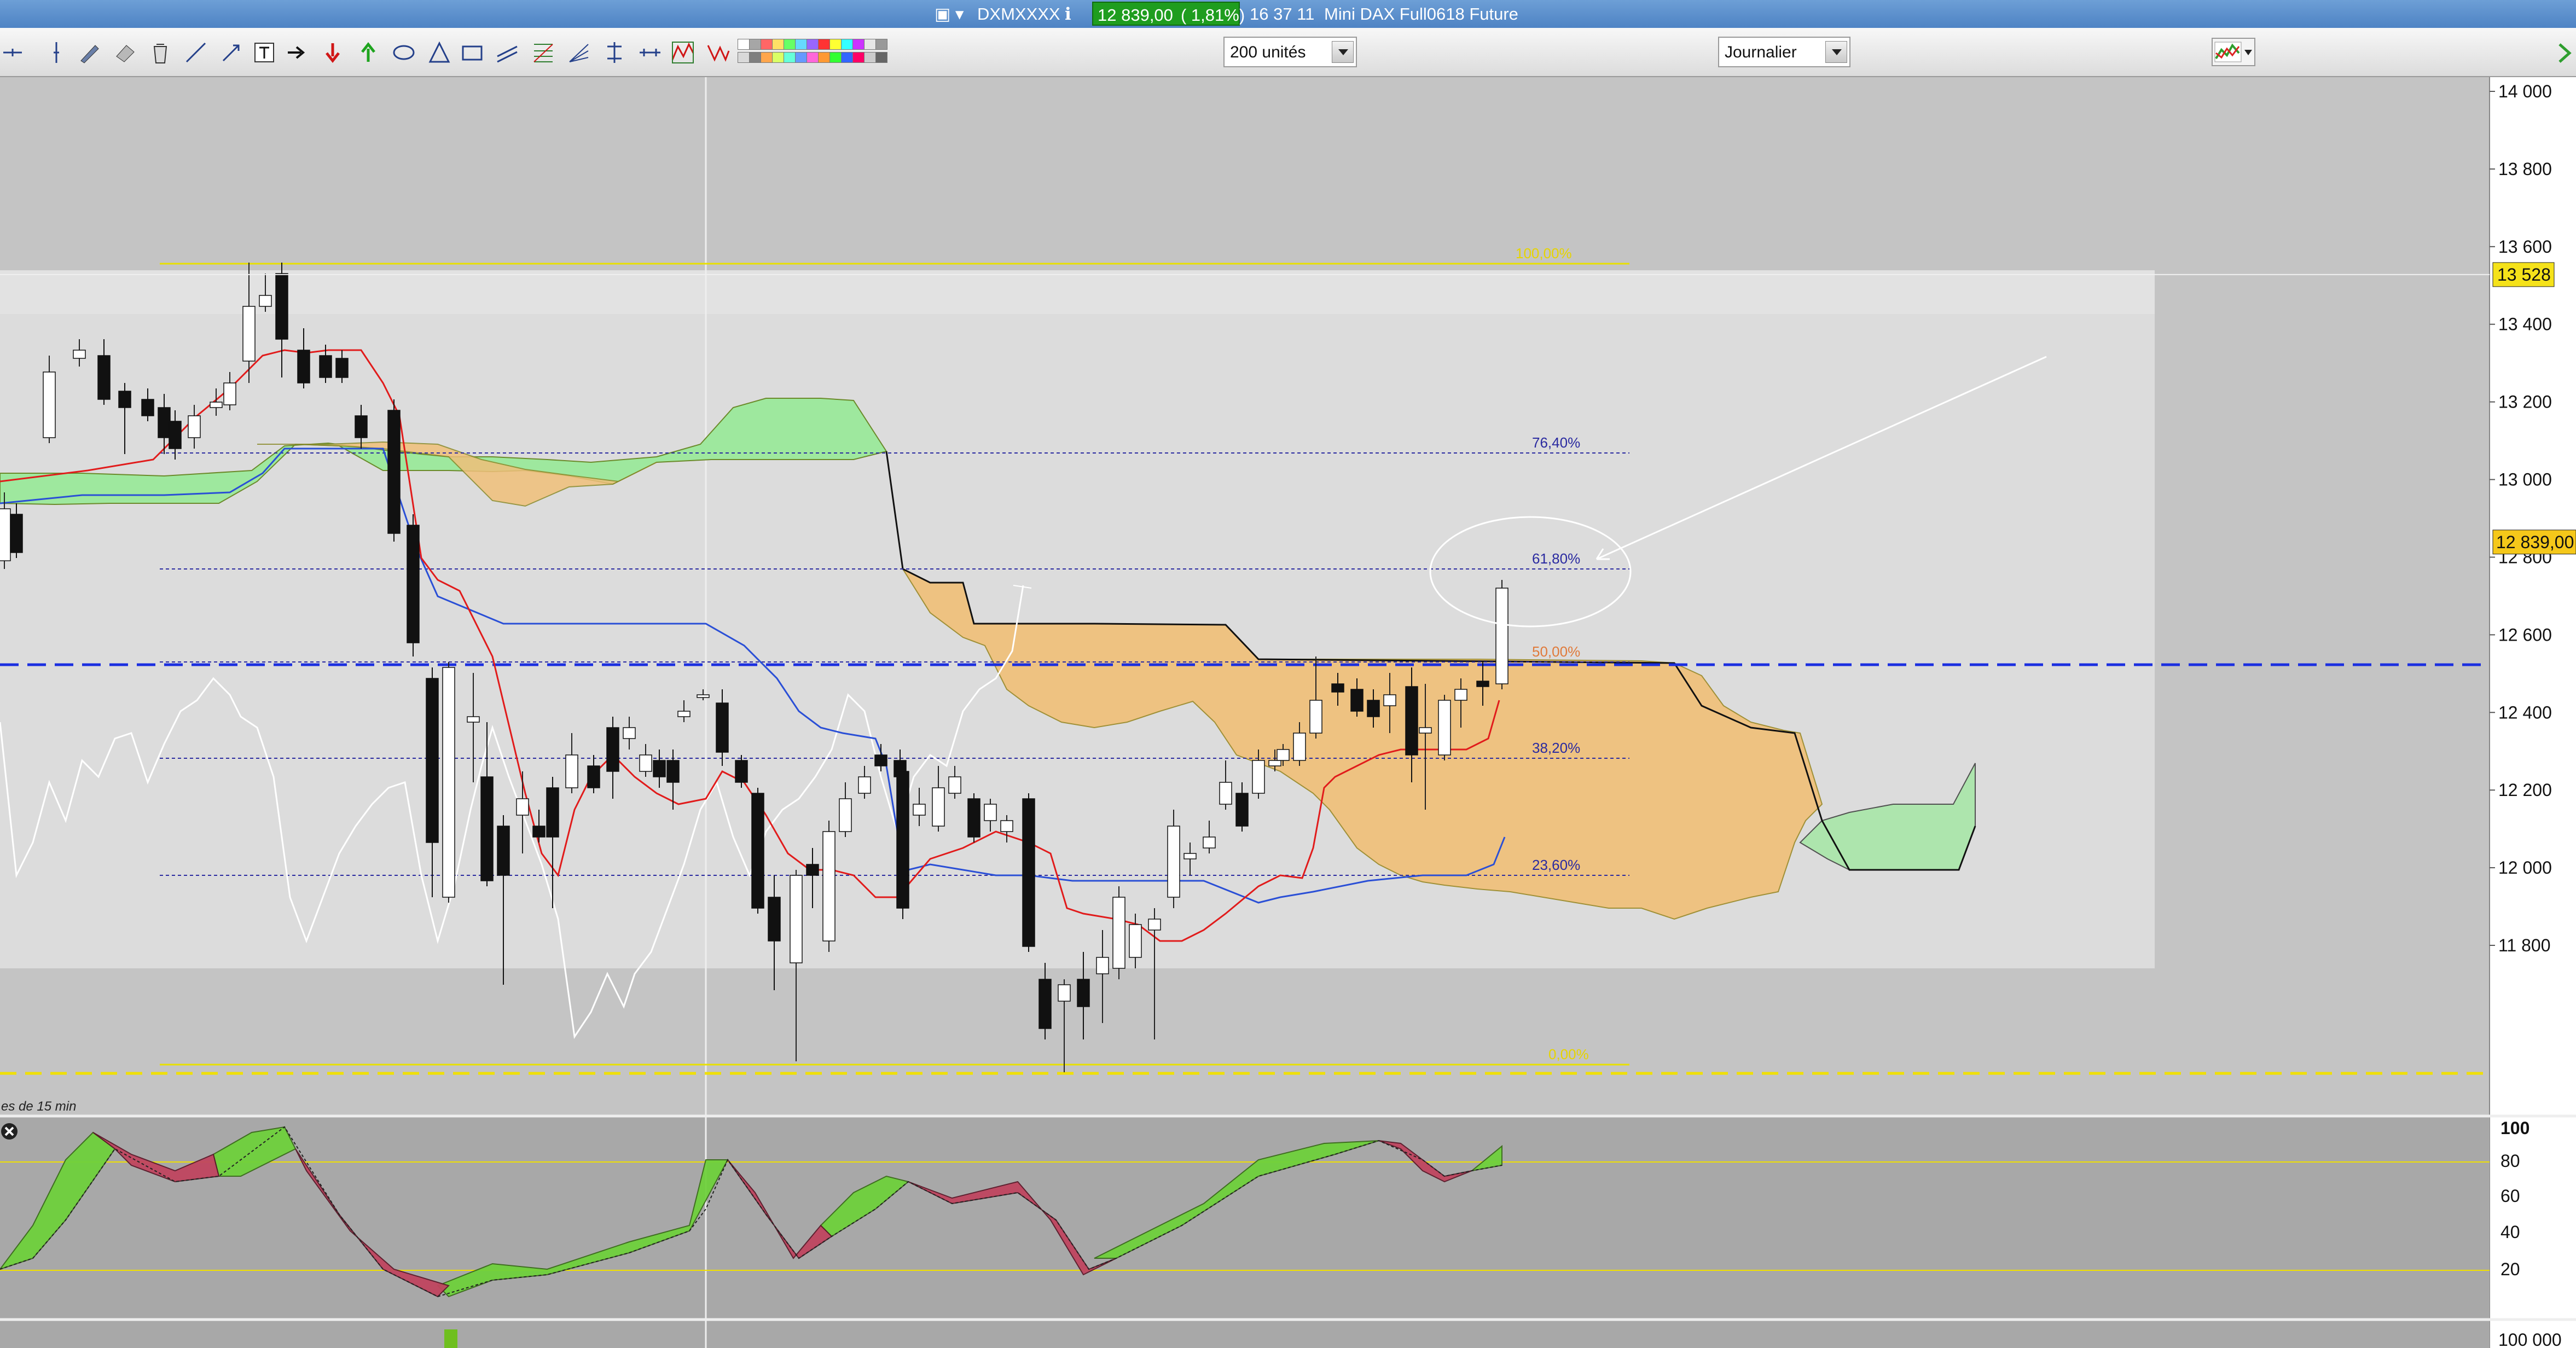 The image size is (2576, 1348). I want to click on fib-level-label: 0,00%, so click(1568, 1054).